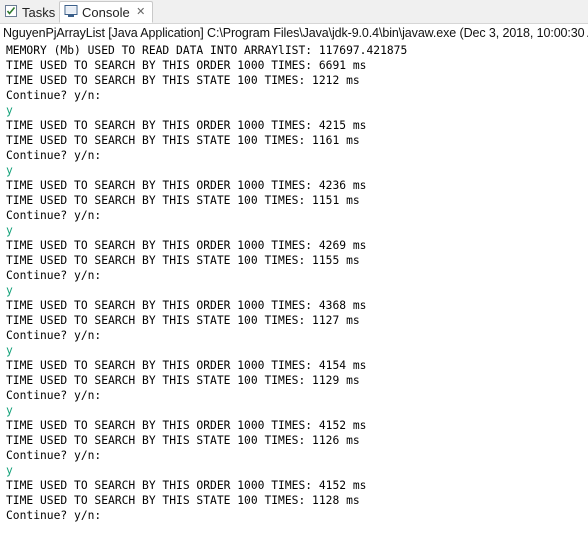 The image size is (588, 537). I want to click on tasks-icon, so click(11, 12).